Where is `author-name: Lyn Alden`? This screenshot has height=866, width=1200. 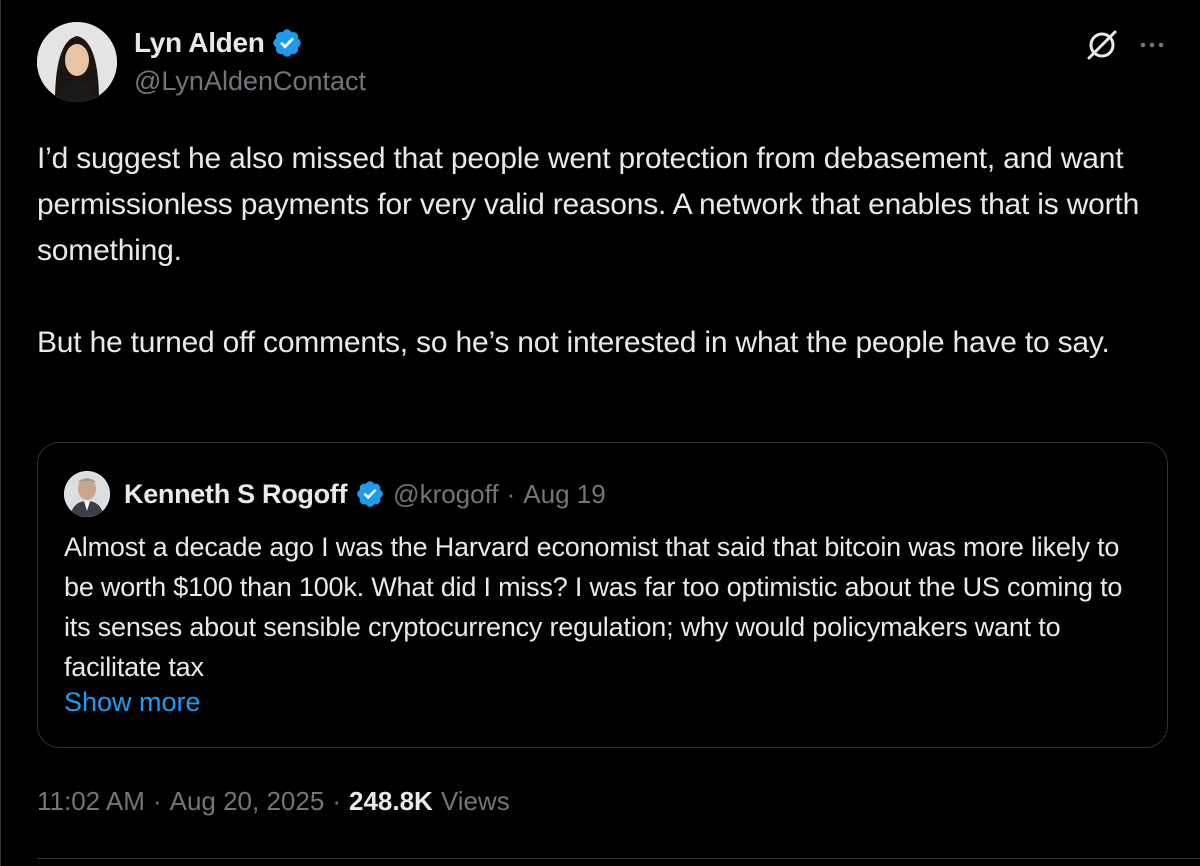 author-name: Lyn Alden is located at coordinates (199, 43).